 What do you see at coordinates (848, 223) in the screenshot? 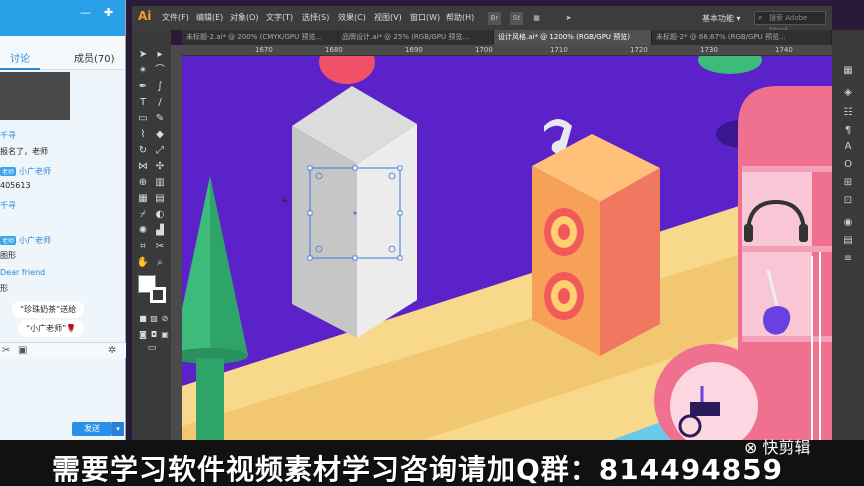
I see `color-panel-icon: ◉` at bounding box center [848, 223].